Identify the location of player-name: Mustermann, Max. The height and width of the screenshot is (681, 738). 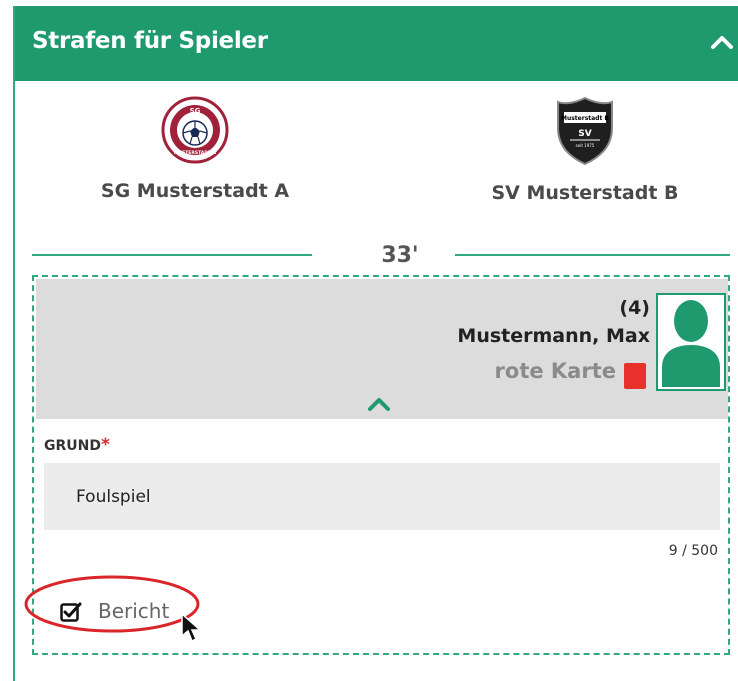
(553, 336).